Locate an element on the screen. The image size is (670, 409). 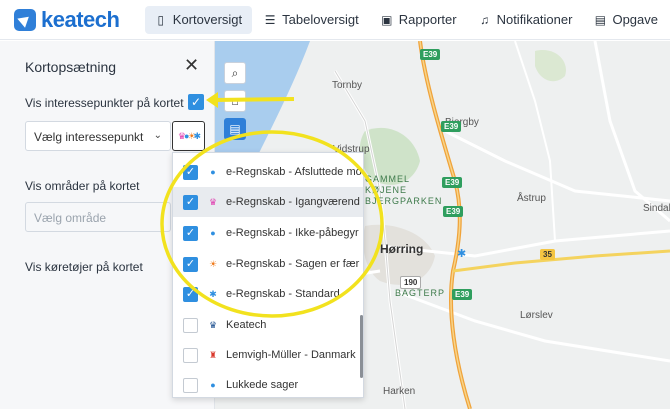
list-item: ♜ Lemvigh-Müller - Danmark is located at coordinates (268, 355).